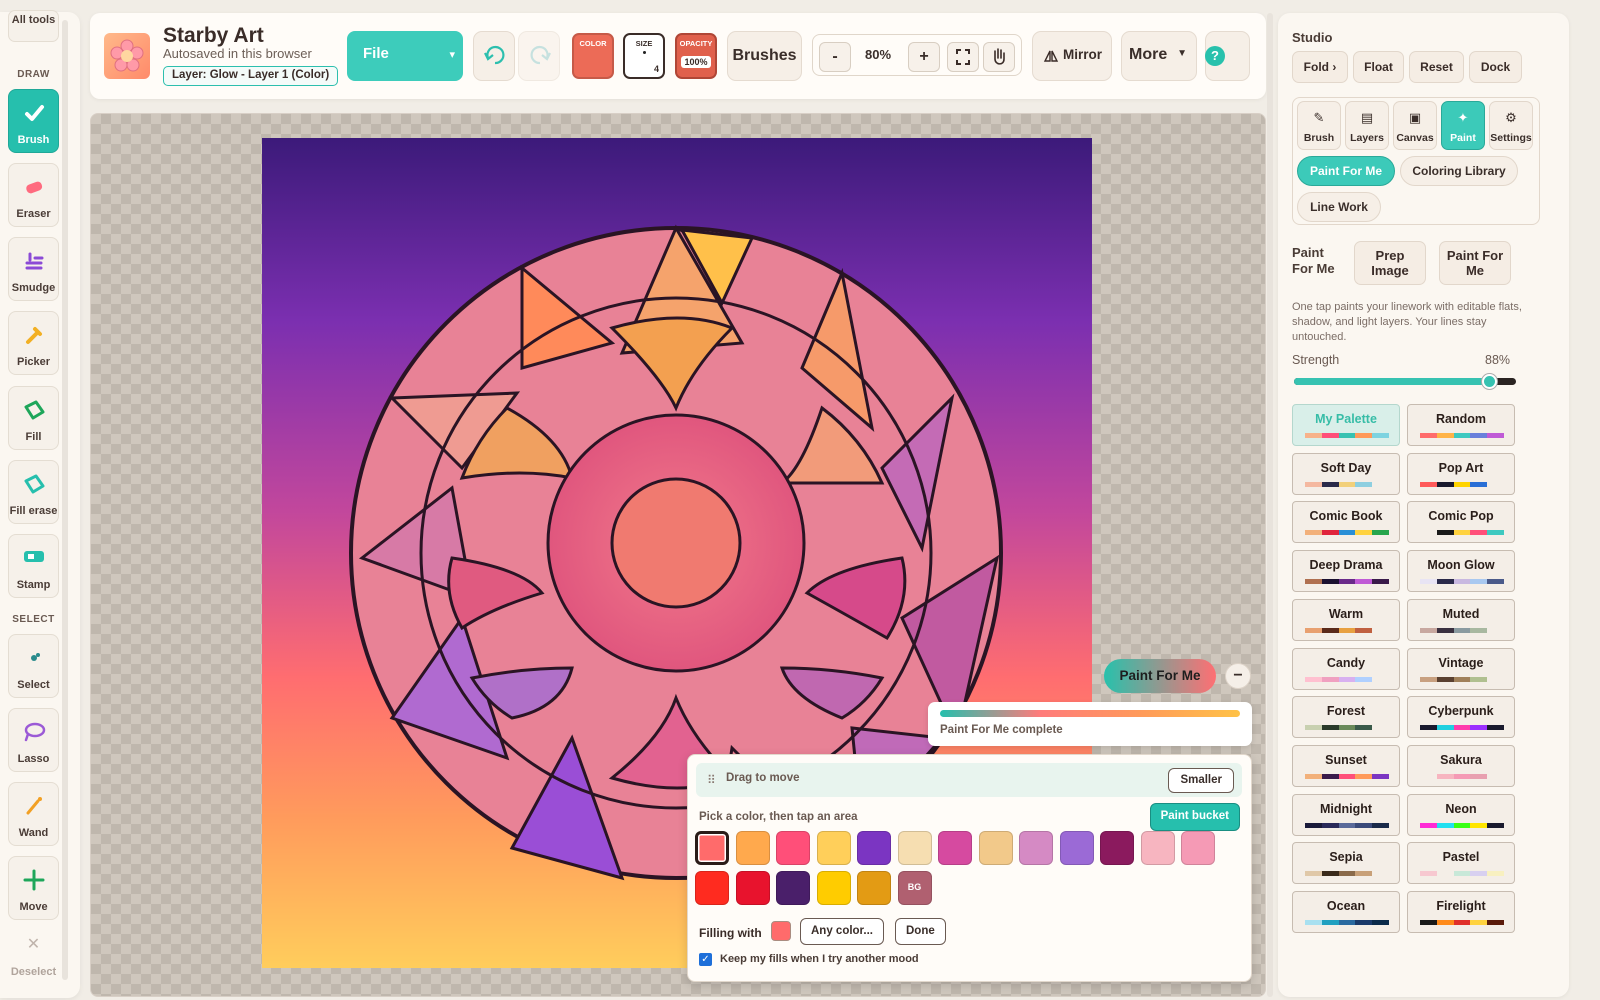 The width and height of the screenshot is (1600, 1000). Describe the element at coordinates (764, 56) in the screenshot. I see `brushes-button: Brushes` at that location.